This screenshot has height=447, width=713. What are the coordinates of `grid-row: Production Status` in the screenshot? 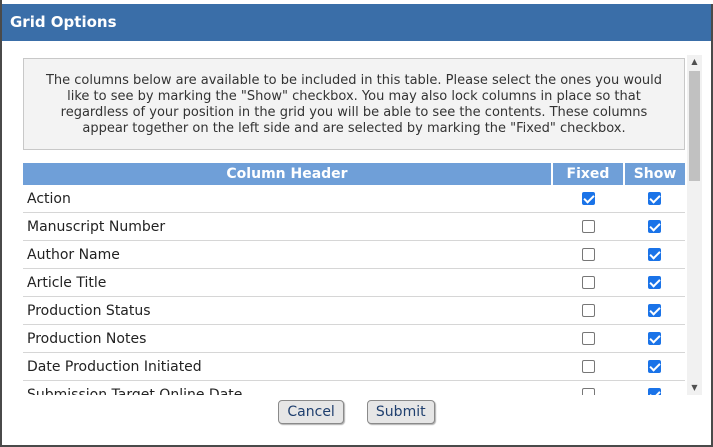 It's located at (354, 310).